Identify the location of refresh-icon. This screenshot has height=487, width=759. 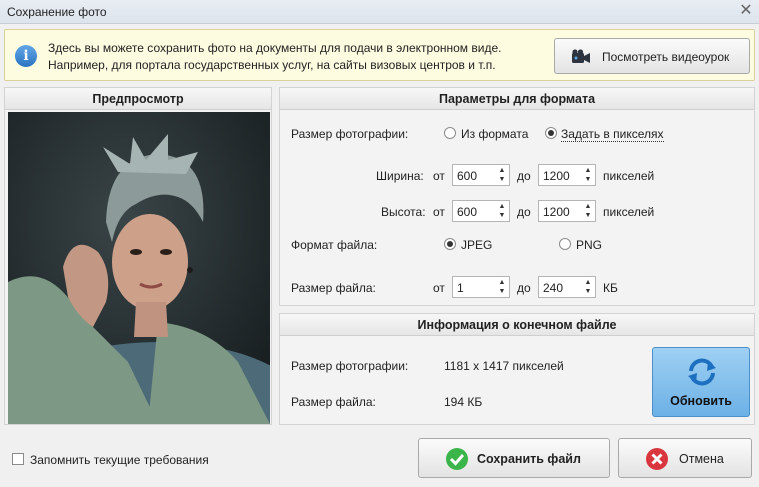
(702, 372).